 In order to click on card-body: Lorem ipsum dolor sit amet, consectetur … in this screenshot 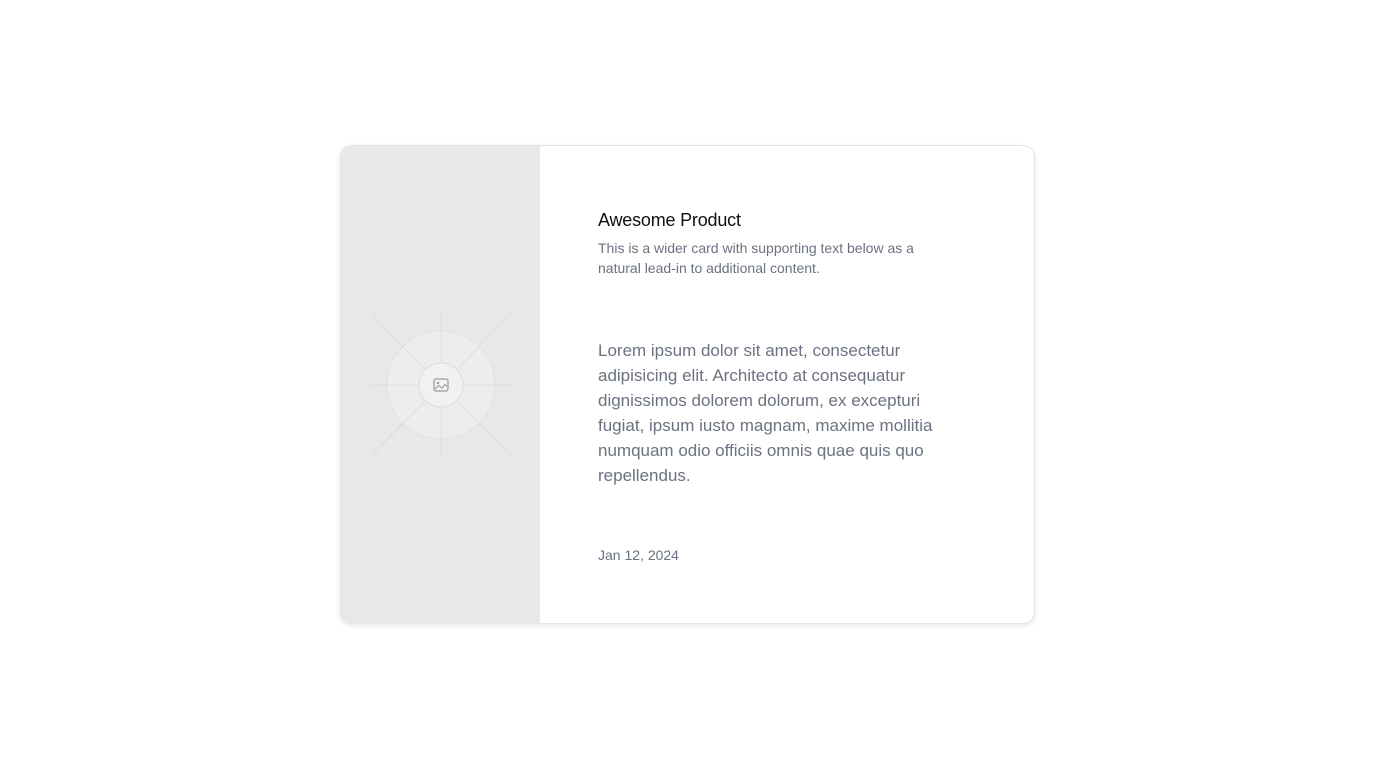, I will do `click(765, 413)`.